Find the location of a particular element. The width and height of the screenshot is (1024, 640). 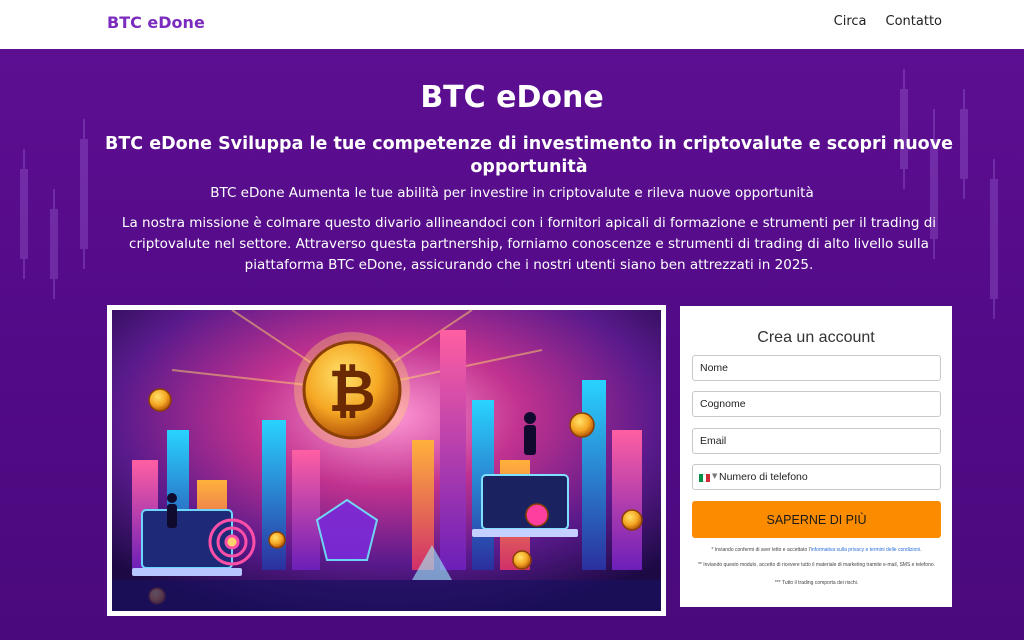

chevron-down-icon: ▼ is located at coordinates (714, 476).